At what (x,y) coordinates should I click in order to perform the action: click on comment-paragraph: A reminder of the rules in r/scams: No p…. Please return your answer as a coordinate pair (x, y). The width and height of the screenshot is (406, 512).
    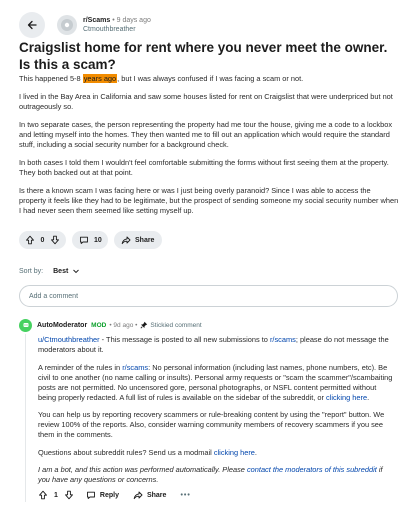
    Looking at the image, I should click on (216, 383).